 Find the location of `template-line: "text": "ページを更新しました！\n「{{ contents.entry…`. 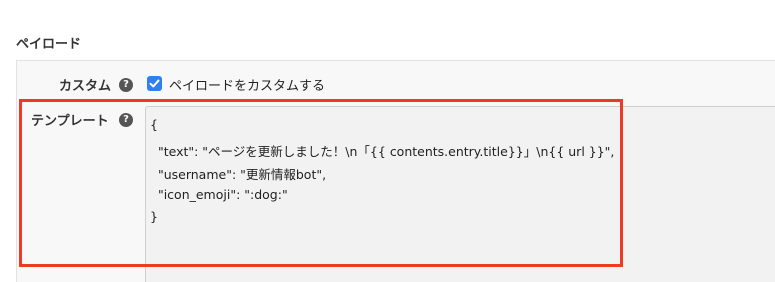

template-line: "text": "ページを更新しました！\n「{{ contents.entry… is located at coordinates (382, 151).